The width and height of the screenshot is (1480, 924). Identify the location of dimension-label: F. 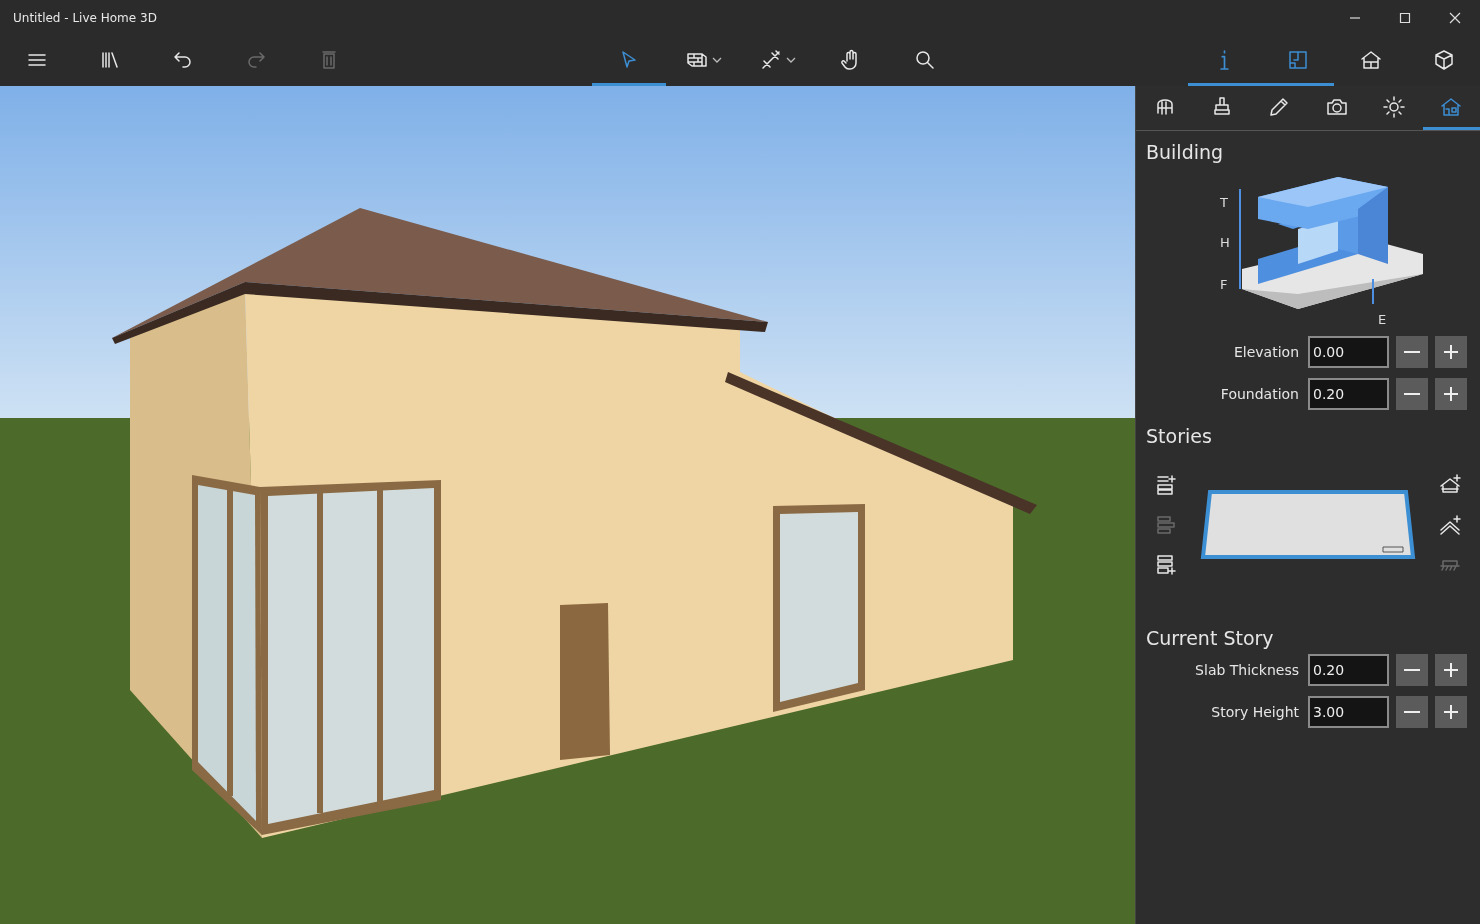
(1224, 284).